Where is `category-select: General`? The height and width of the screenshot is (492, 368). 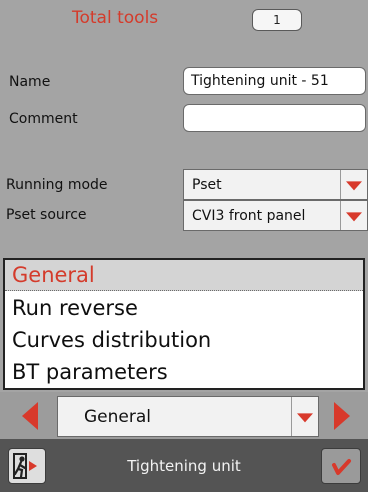 category-select: General is located at coordinates (188, 416).